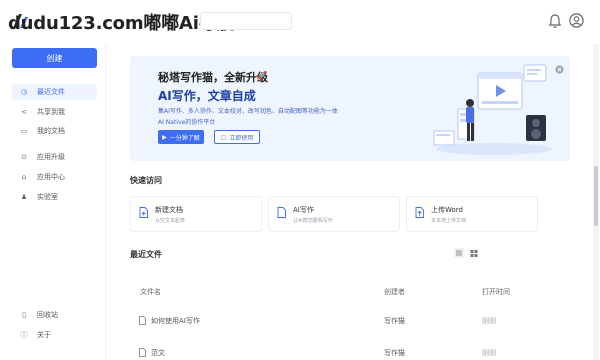 This screenshot has height=360, width=600. Describe the element at coordinates (158, 353) in the screenshot. I see `row-file-name: 范文` at that location.